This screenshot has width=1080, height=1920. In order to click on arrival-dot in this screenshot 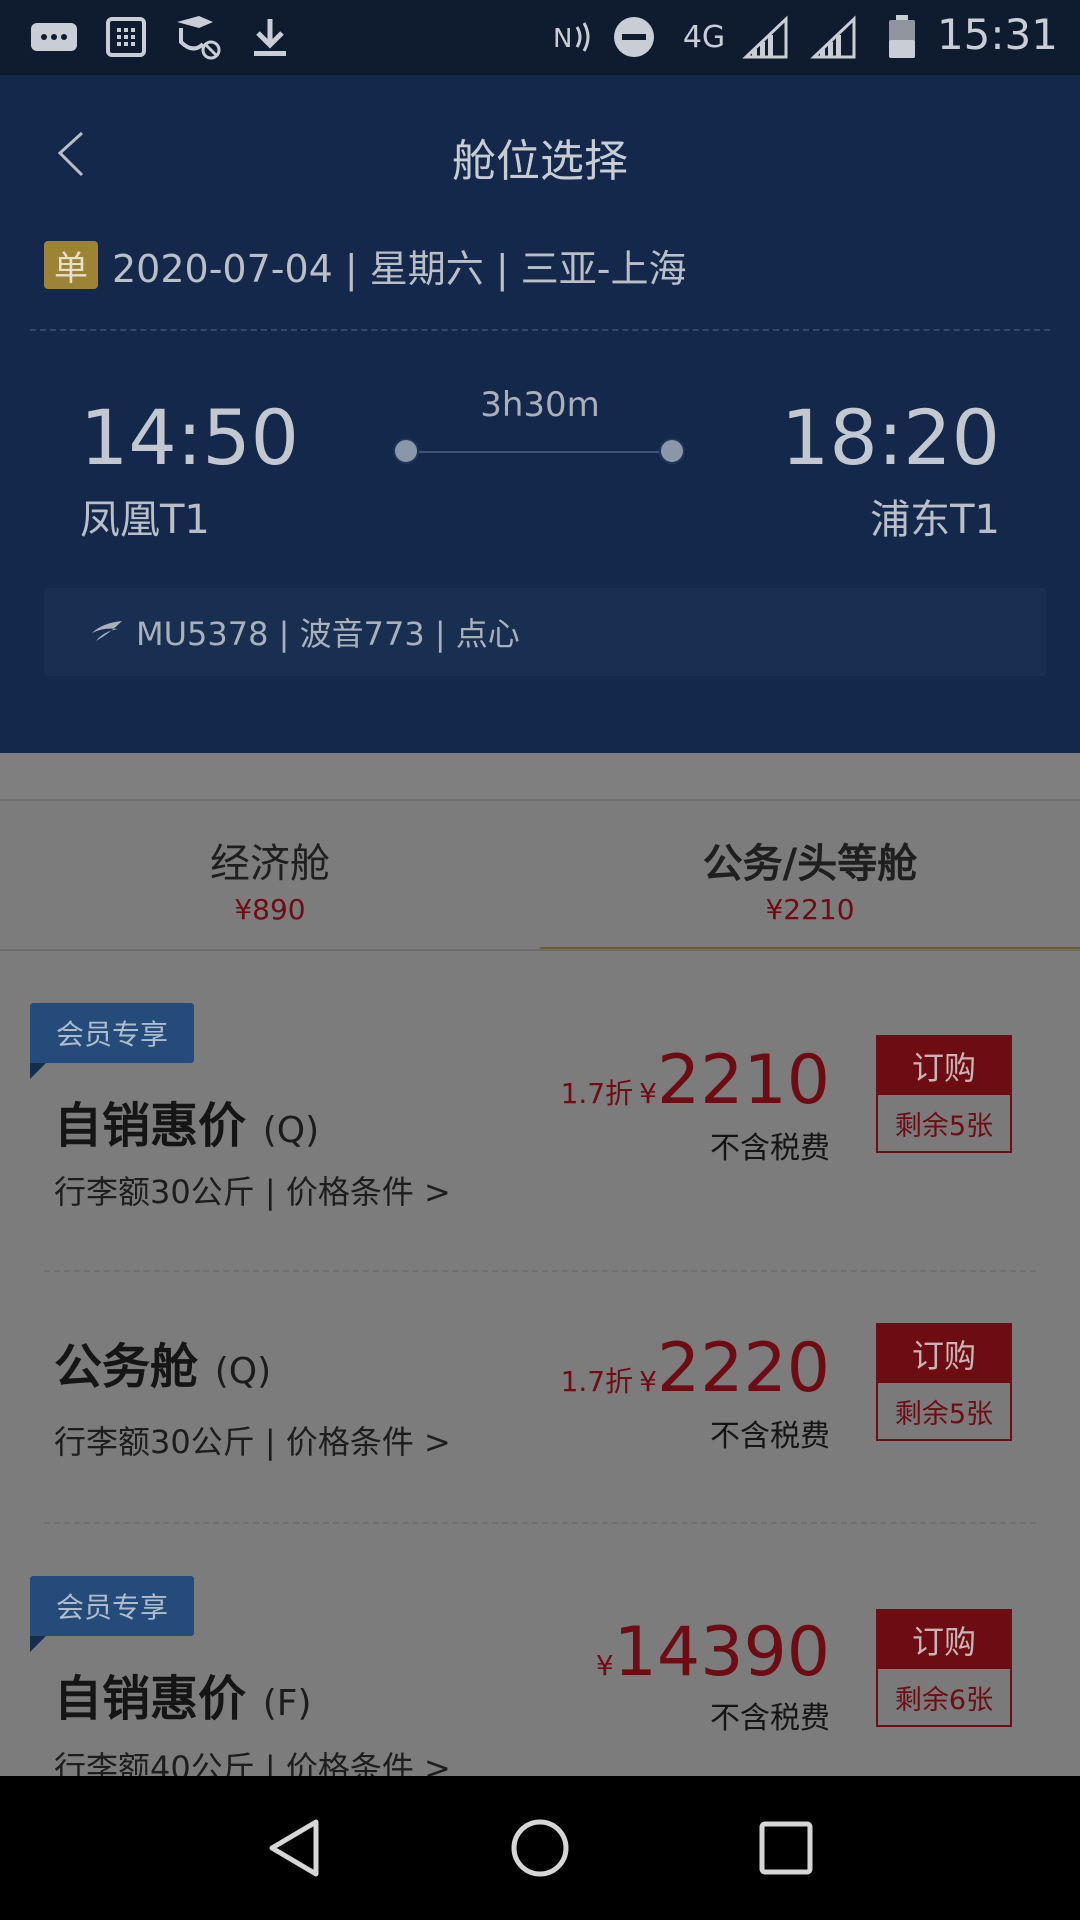, I will do `click(672, 451)`.